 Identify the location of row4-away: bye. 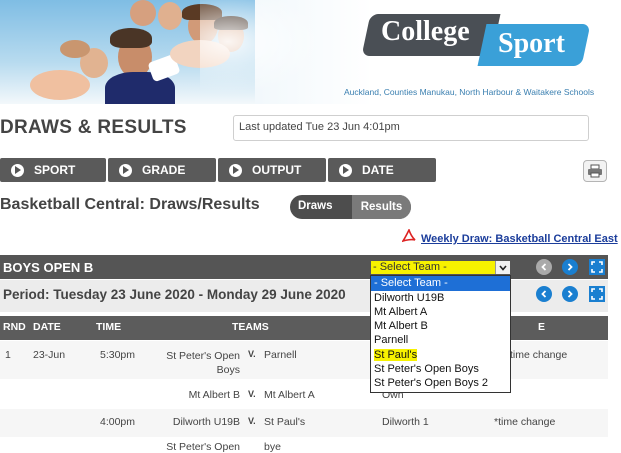
(272, 447).